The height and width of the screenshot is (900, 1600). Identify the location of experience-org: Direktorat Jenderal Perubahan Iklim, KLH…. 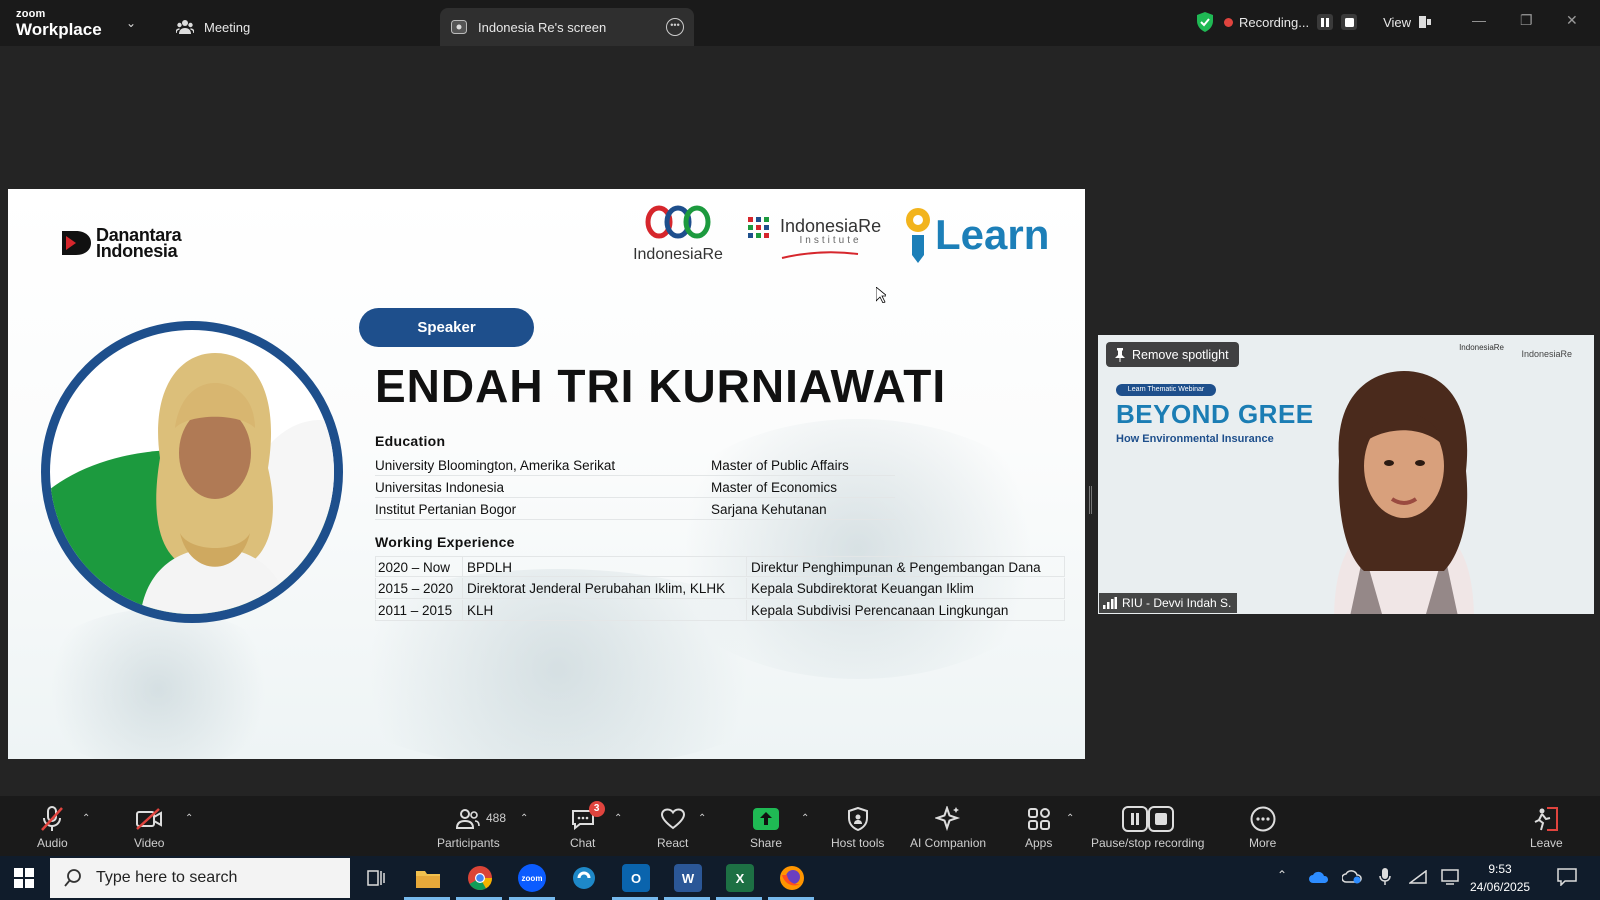
(596, 588).